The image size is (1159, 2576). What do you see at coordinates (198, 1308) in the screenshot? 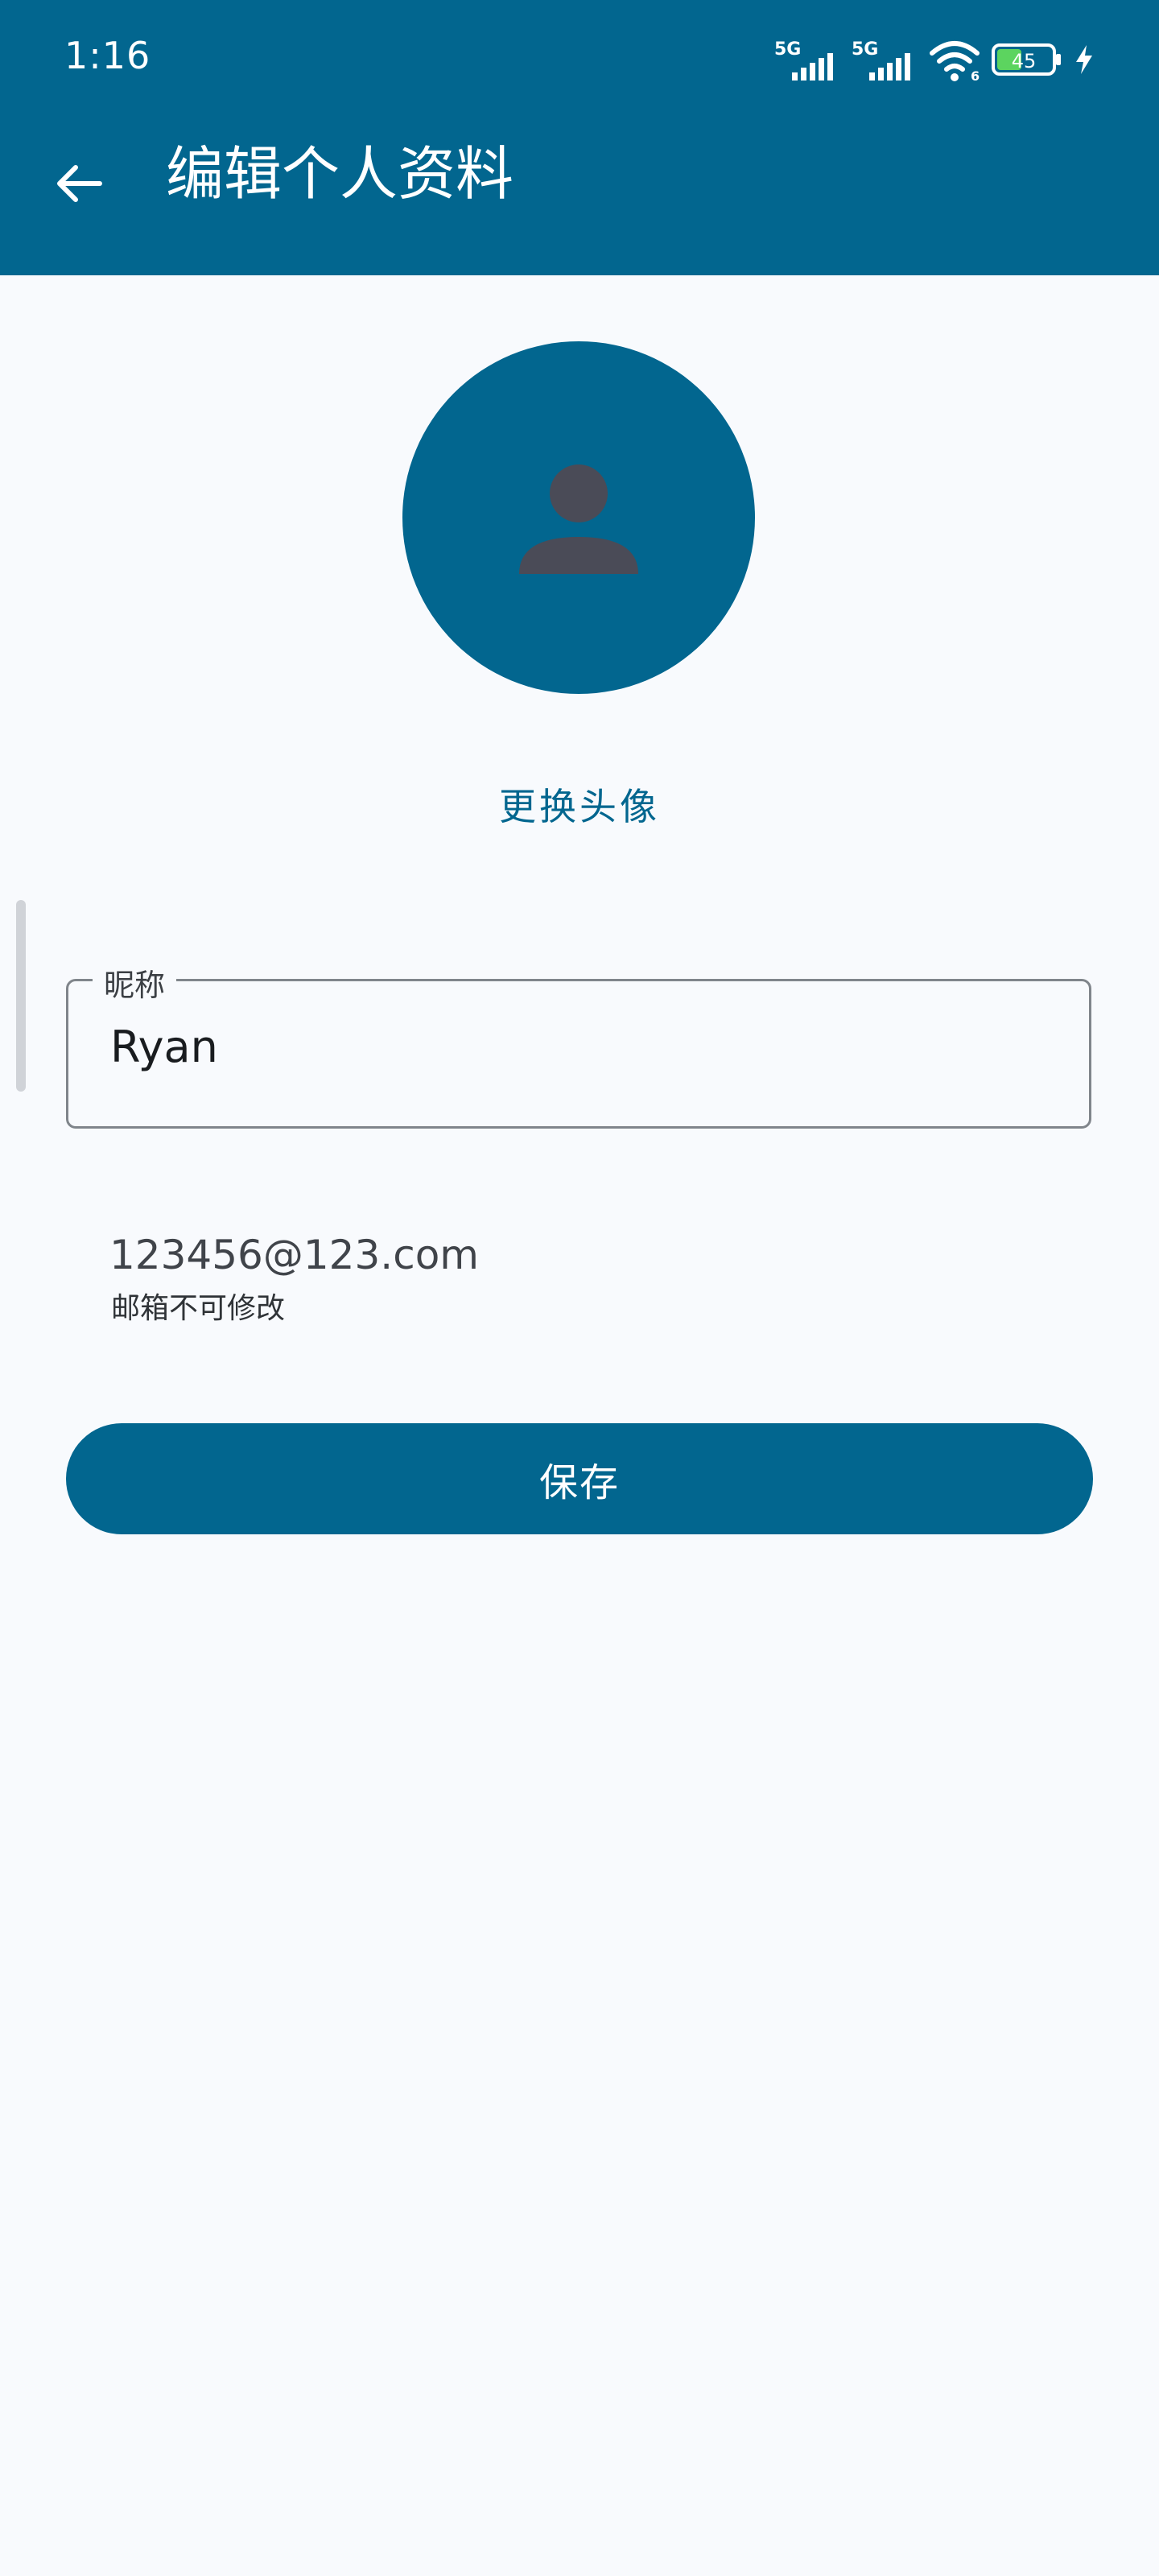
I see `email-hint: 邮箱不可修改` at bounding box center [198, 1308].